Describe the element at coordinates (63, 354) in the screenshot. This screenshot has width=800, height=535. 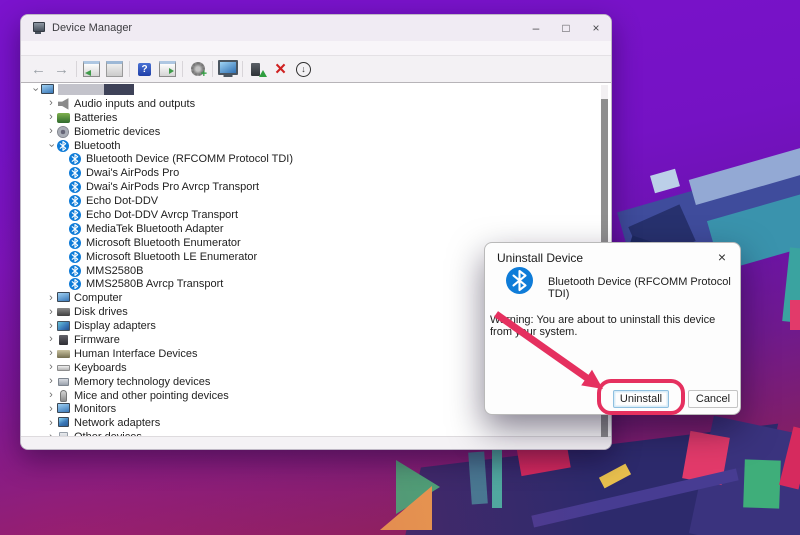
I see `hid-icon` at that location.